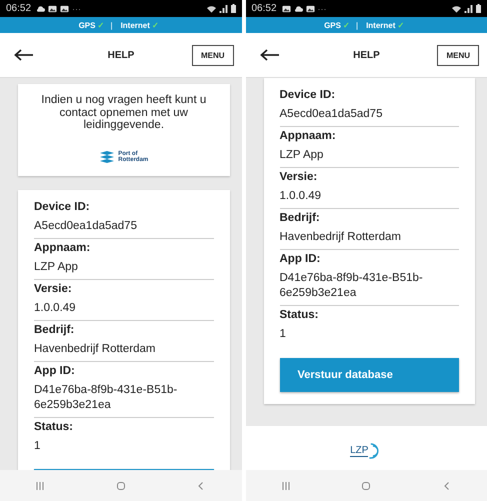 The height and width of the screenshot is (501, 487). Describe the element at coordinates (369, 375) in the screenshot. I see `send-database-button: Verstuur database` at that location.